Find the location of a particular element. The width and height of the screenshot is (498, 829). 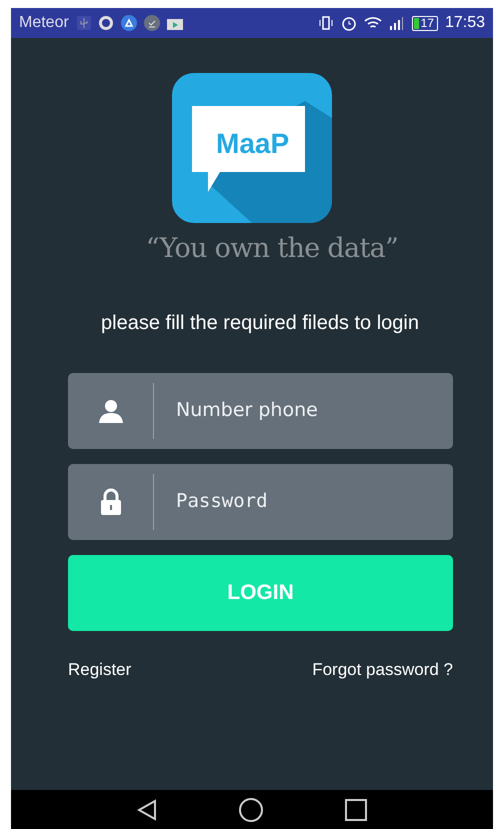

clock: 17:53 is located at coordinates (464, 23).